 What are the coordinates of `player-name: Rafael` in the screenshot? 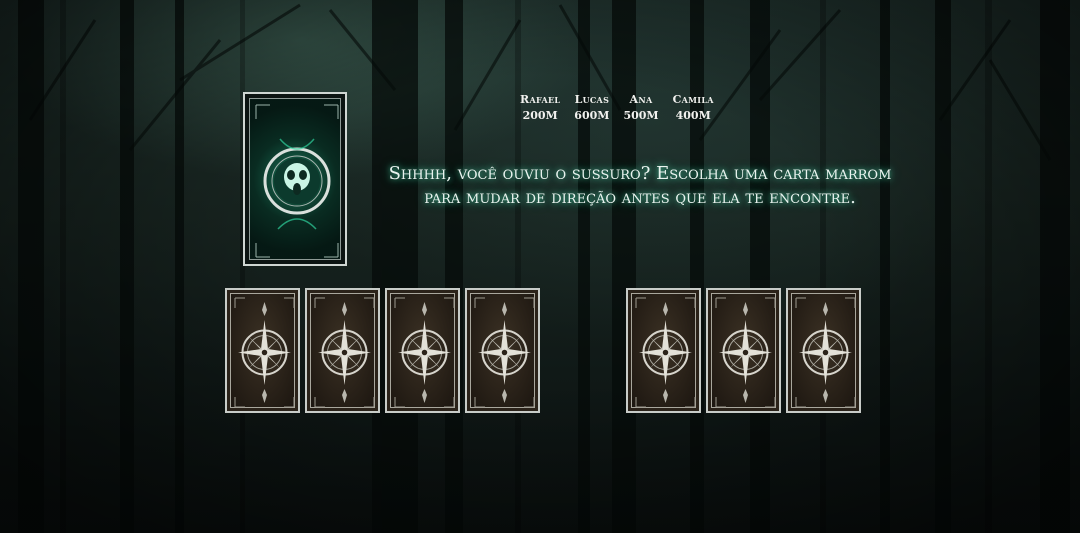 It's located at (540, 99).